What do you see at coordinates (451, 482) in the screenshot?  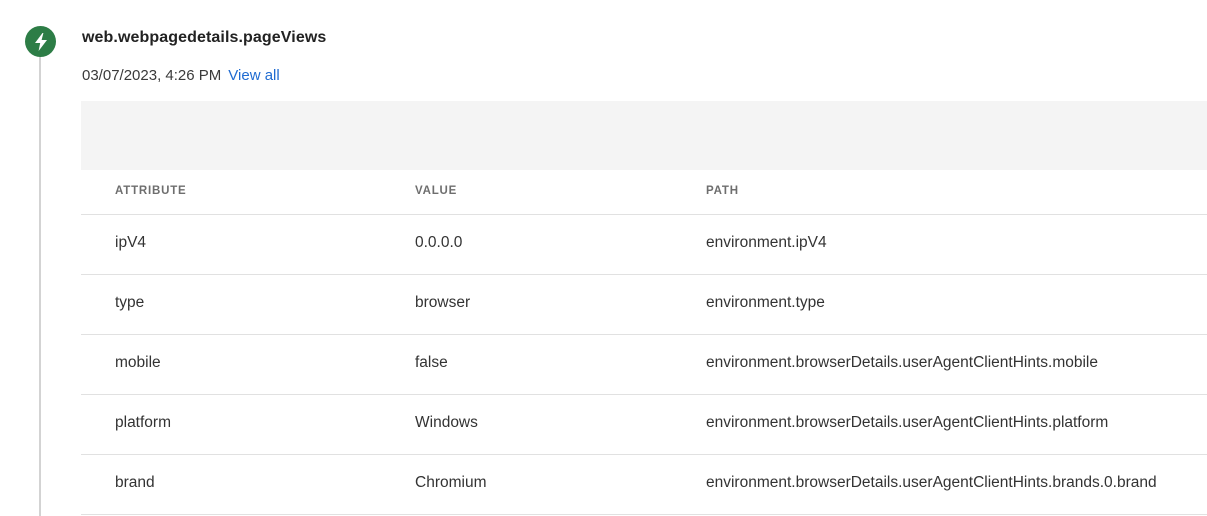 I see `value-cell: Chromium` at bounding box center [451, 482].